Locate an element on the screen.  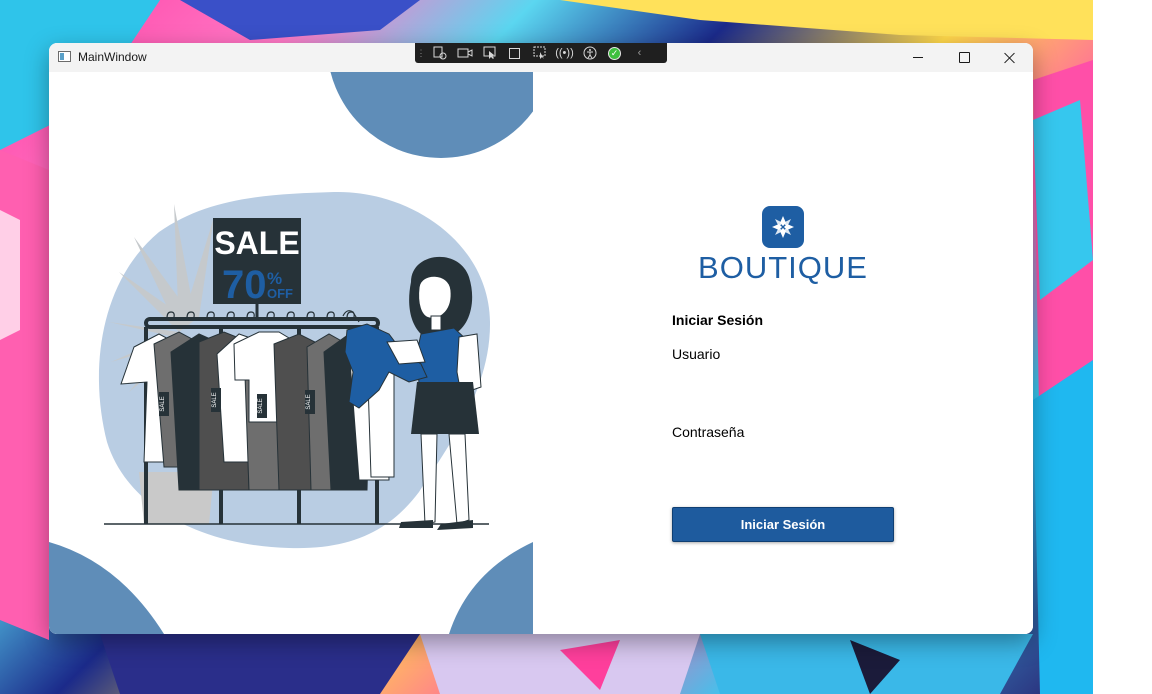
grip-icon: ⋮ is located at coordinates (421, 53).